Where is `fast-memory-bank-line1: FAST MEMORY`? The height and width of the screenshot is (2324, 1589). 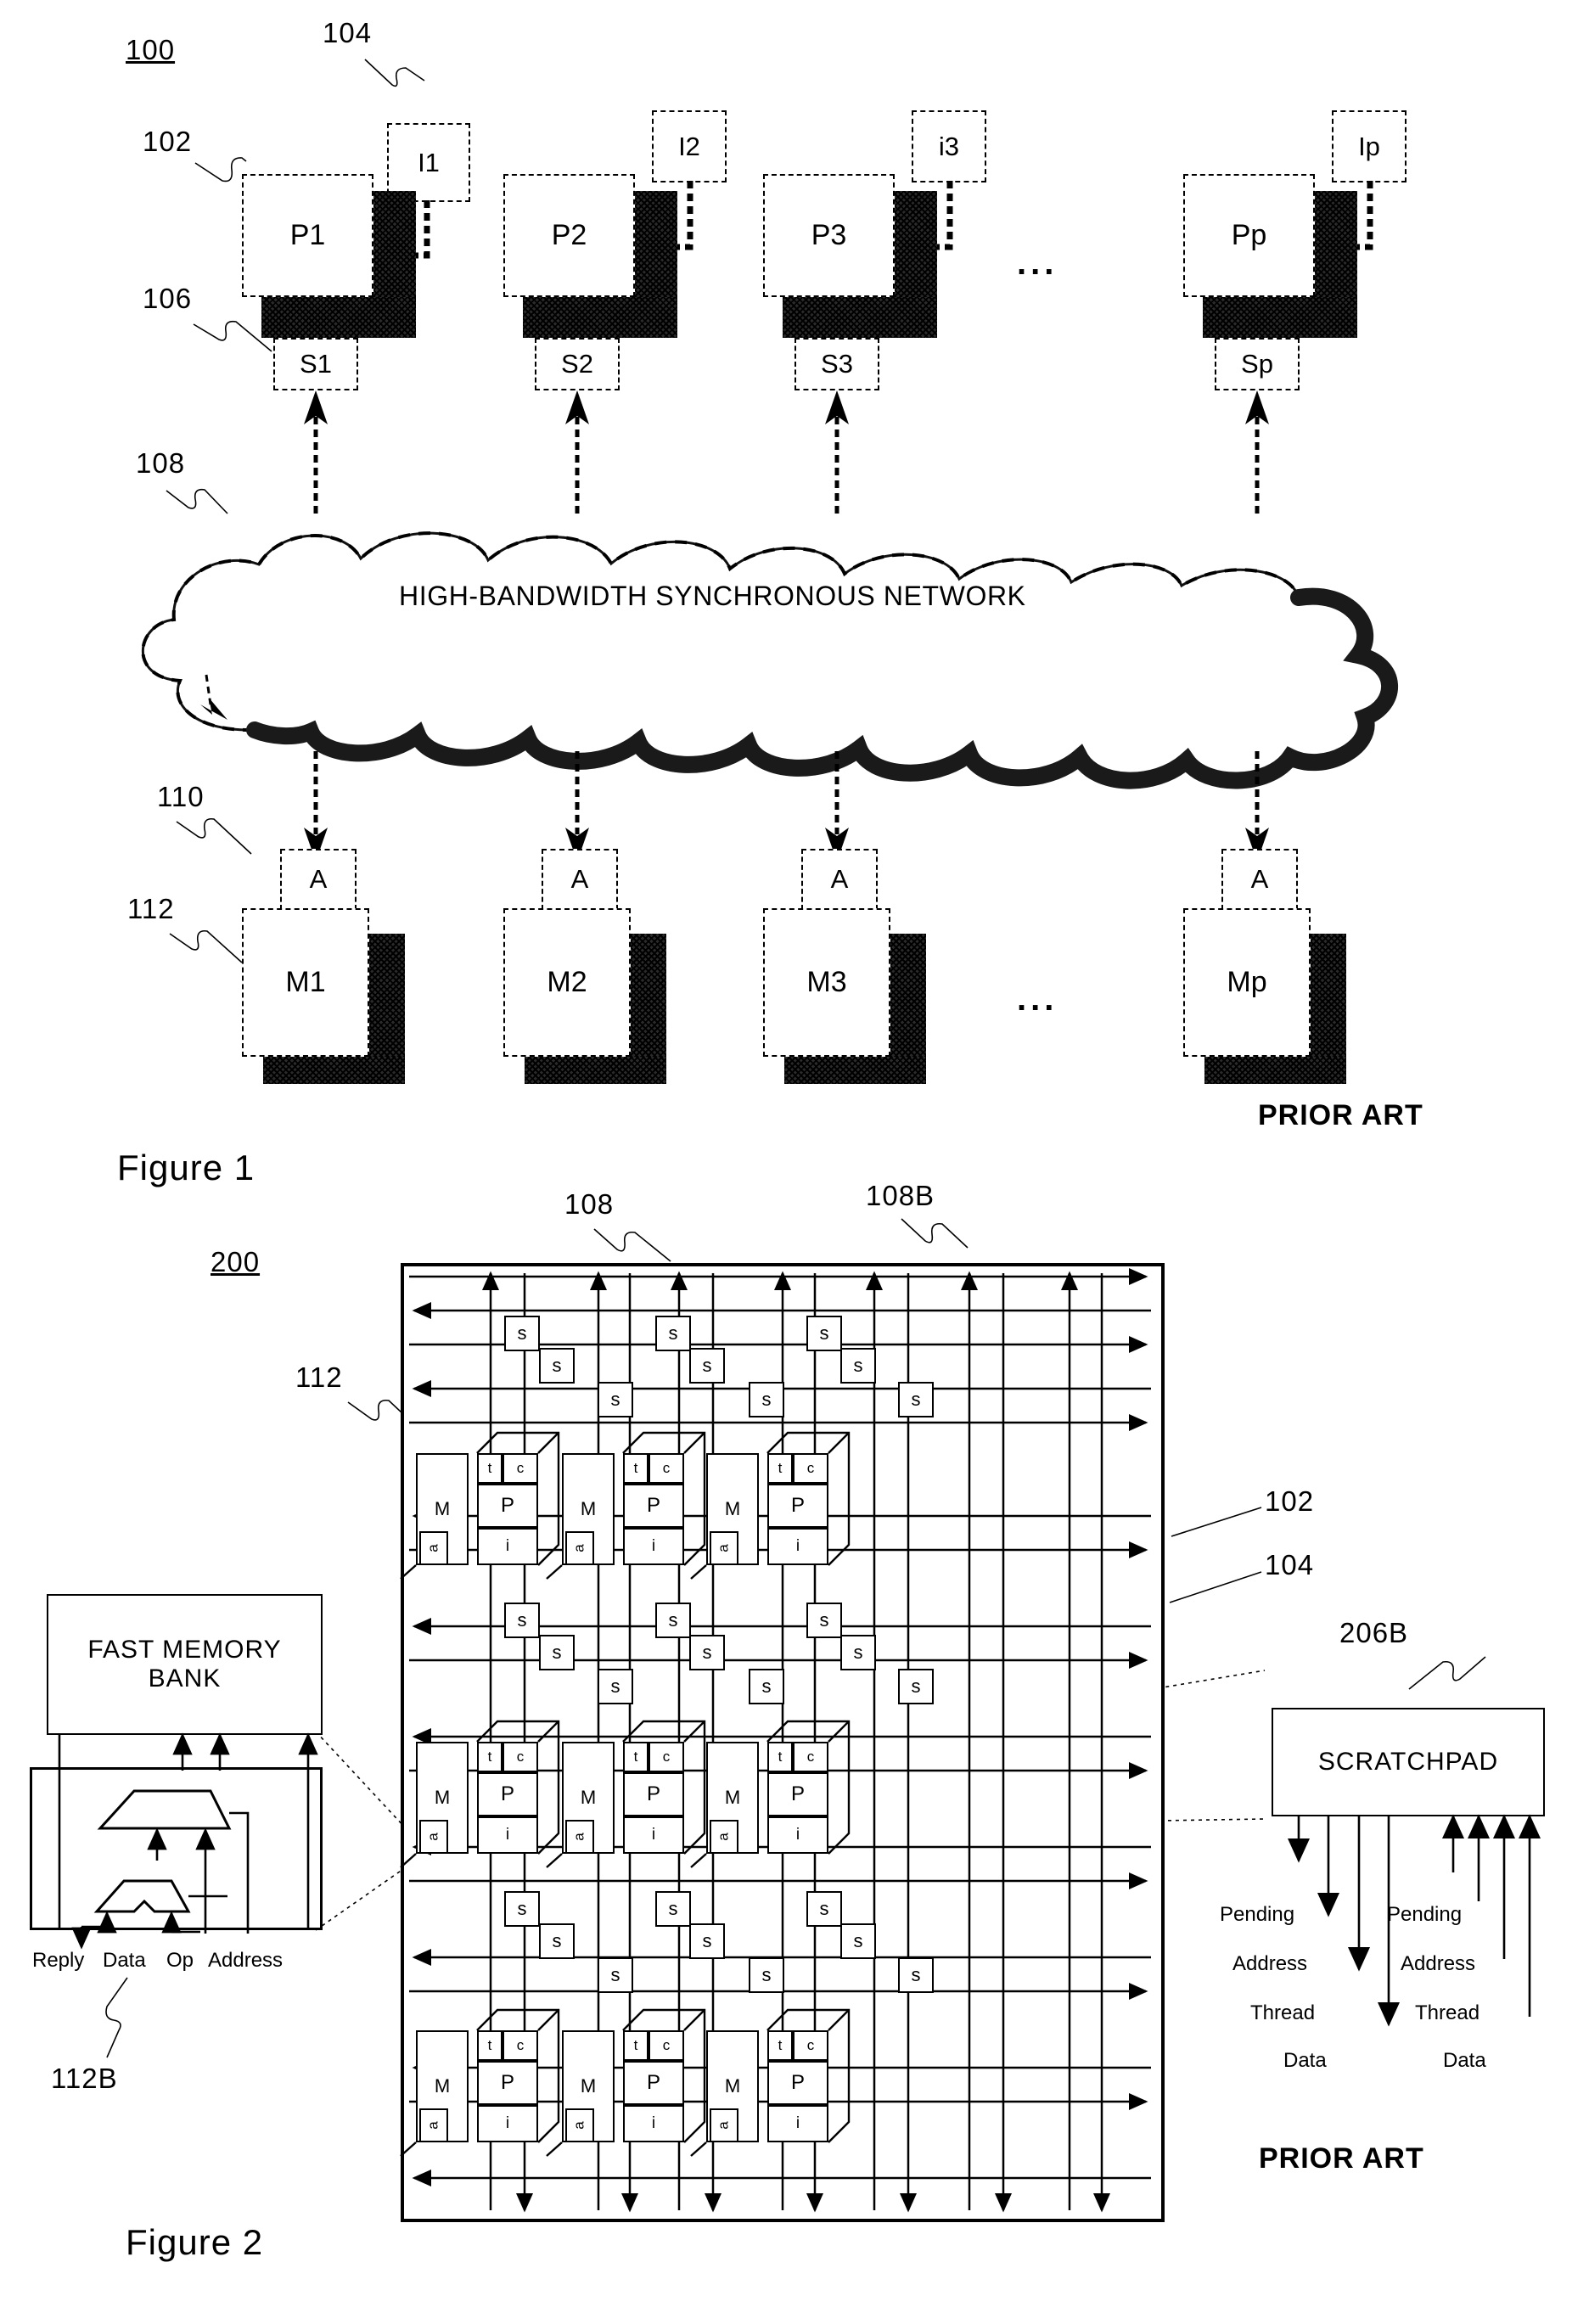 fast-memory-bank-line1: FAST MEMORY is located at coordinates (184, 1650).